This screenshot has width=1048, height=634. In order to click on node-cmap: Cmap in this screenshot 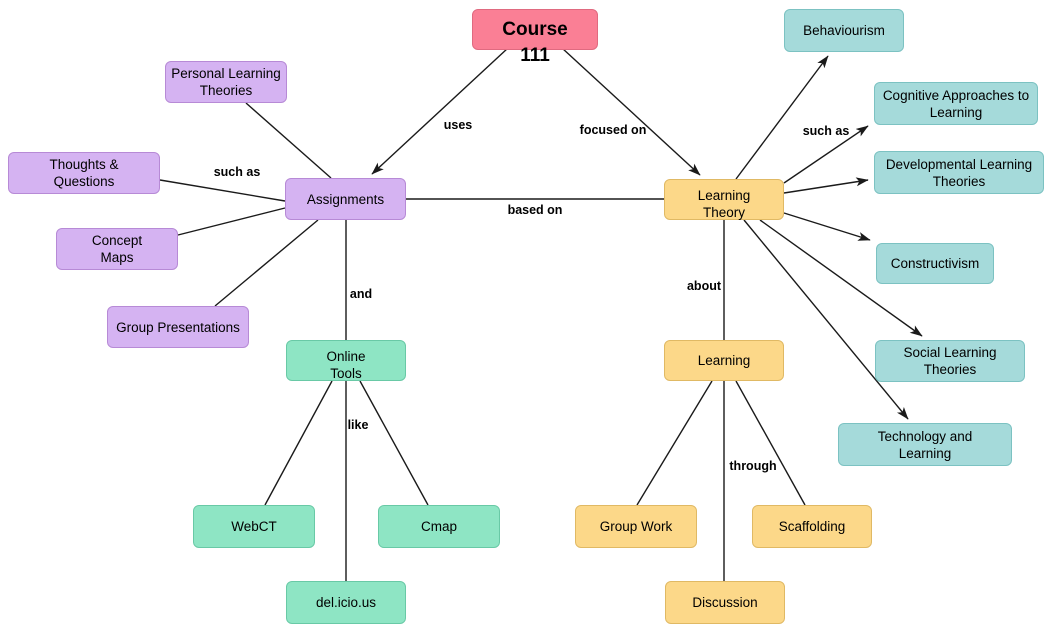, I will do `click(439, 526)`.